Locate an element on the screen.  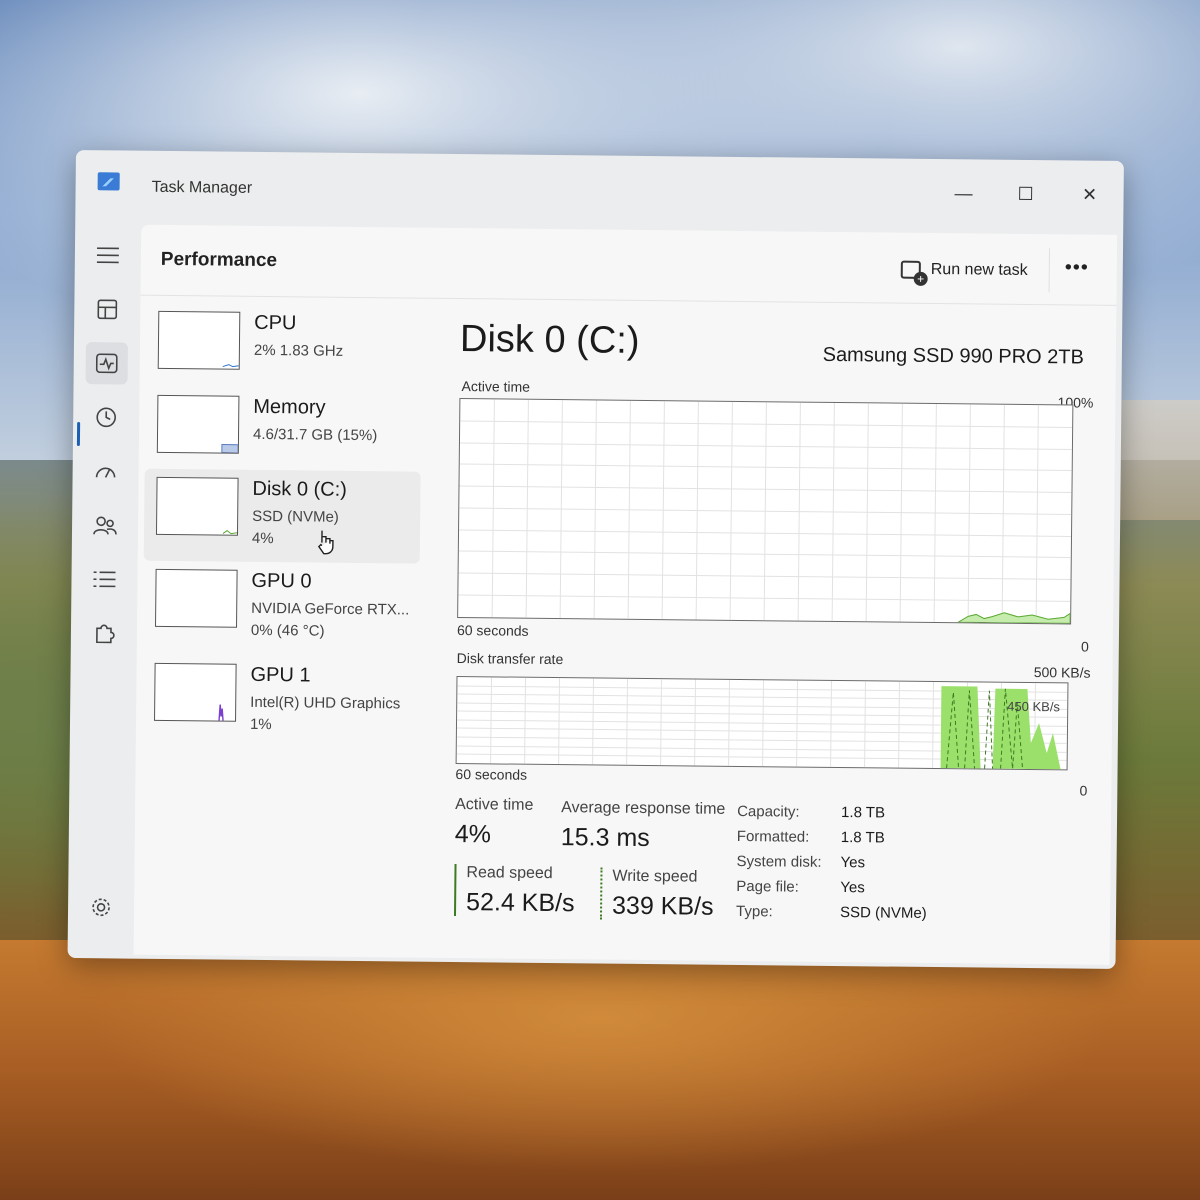
device-detail: 4.6/31.7 GB (15%) is located at coordinates (315, 435).